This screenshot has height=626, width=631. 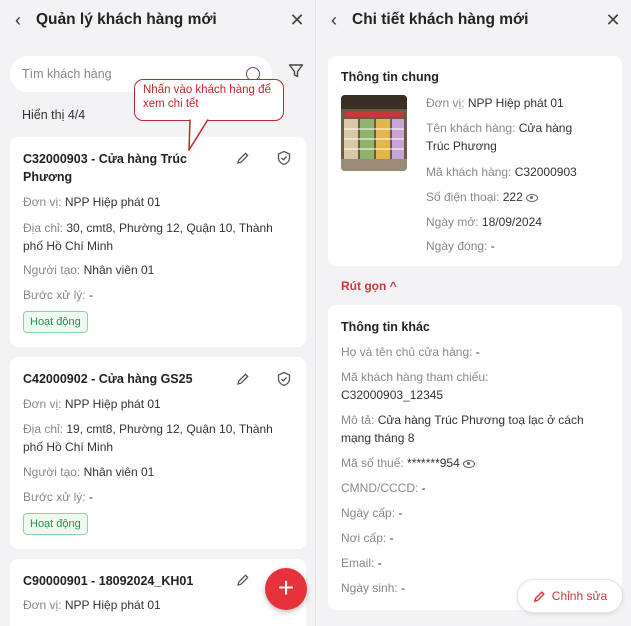 What do you see at coordinates (126, 19) in the screenshot?
I see `page-title: Quản lý khách hàng mới` at bounding box center [126, 19].